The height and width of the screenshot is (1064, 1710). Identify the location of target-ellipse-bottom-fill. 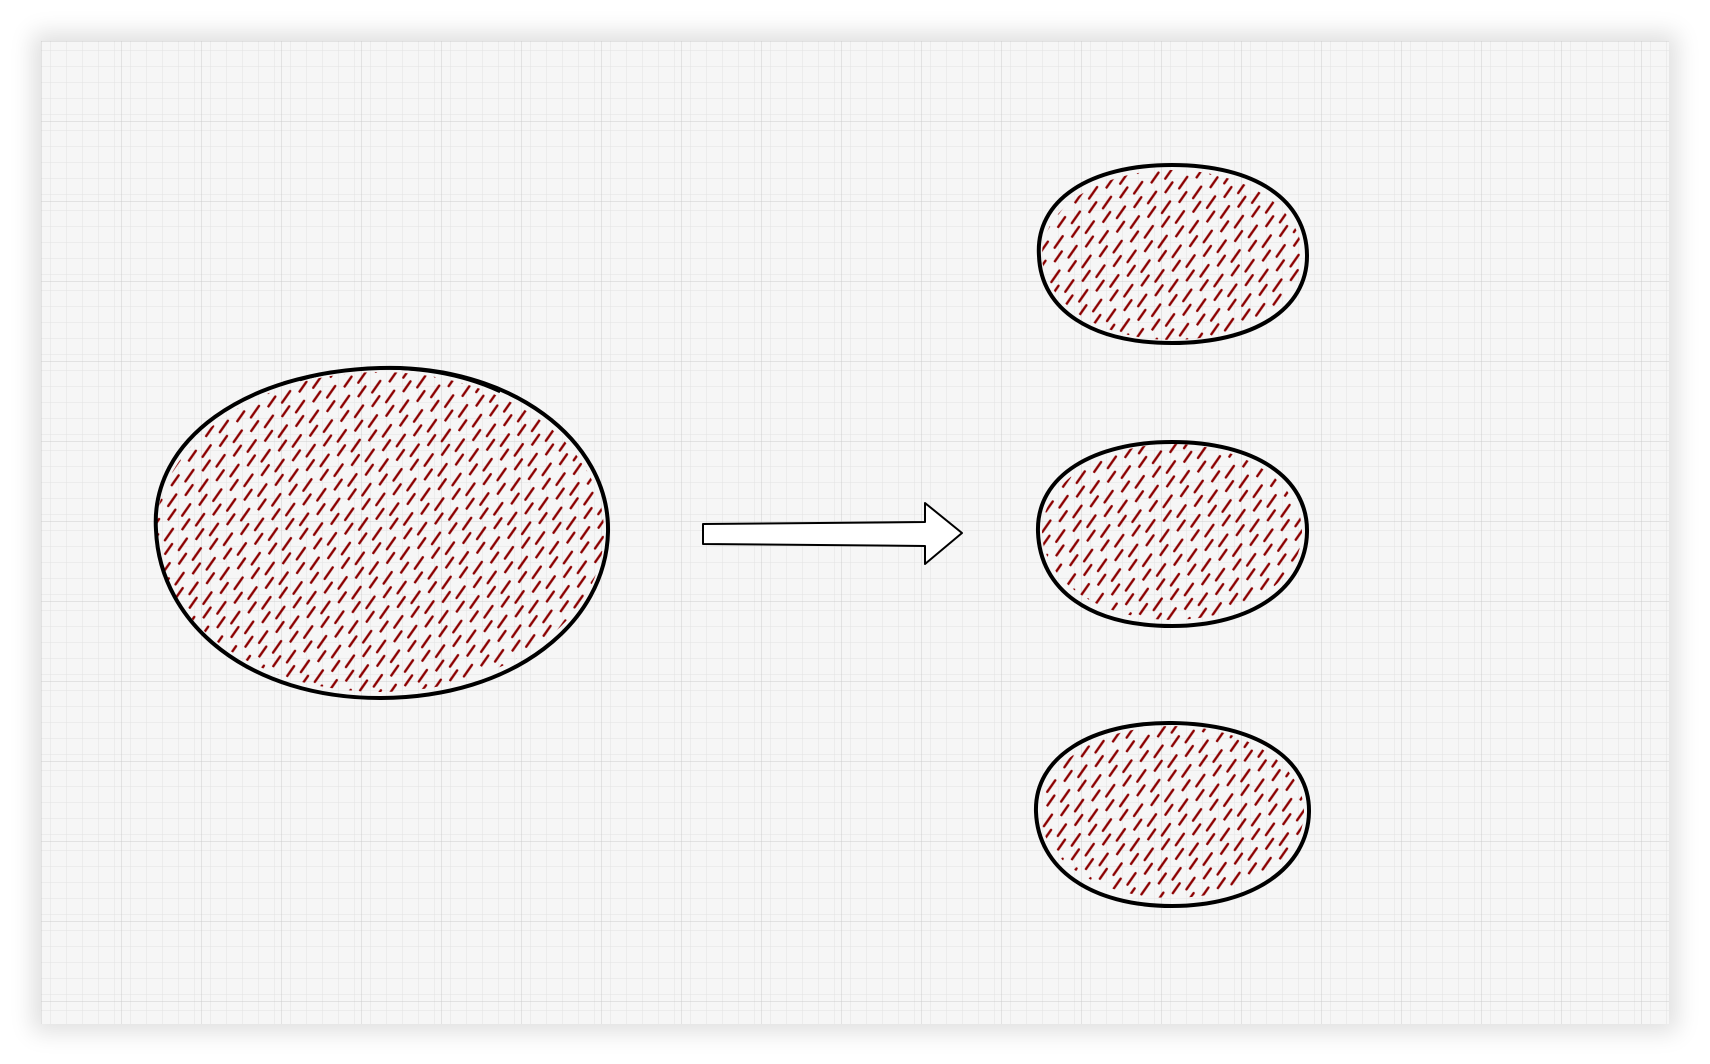
(1172, 812).